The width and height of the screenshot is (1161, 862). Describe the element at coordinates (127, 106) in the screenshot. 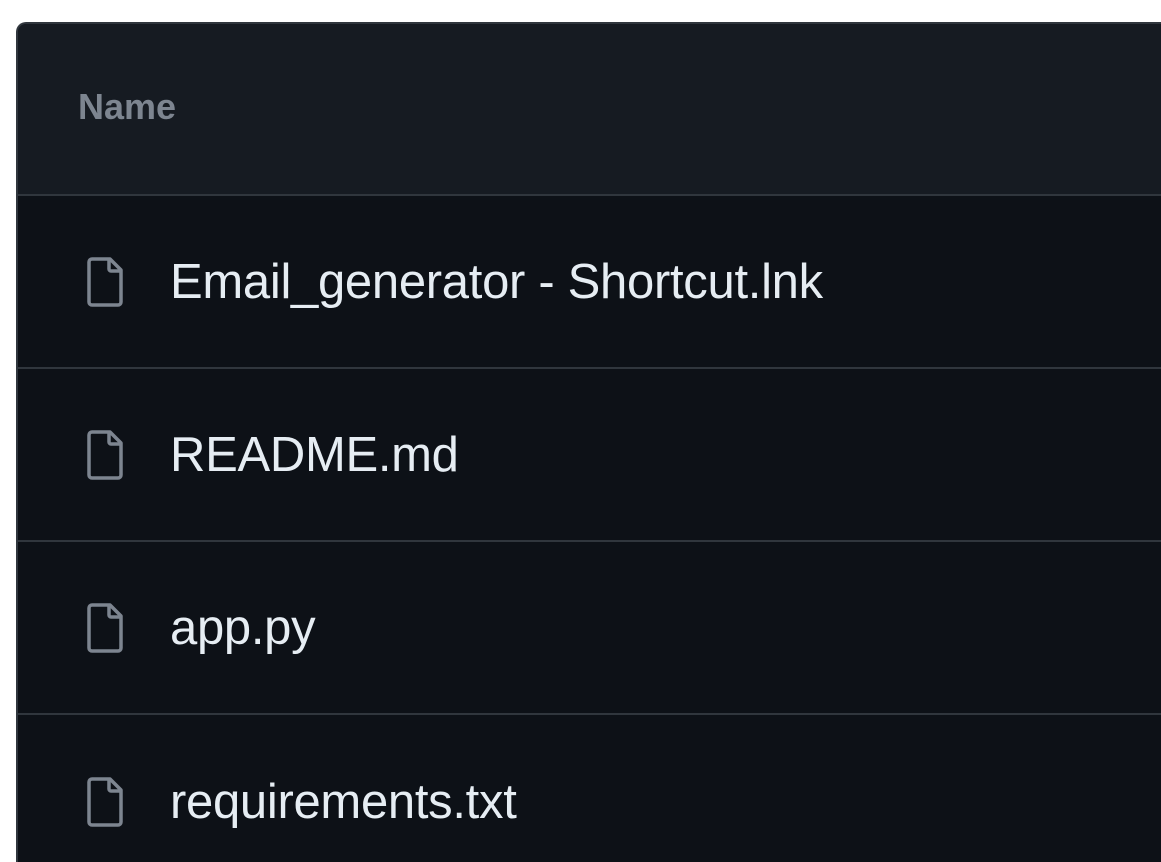

I see `name-column-header: Name` at that location.